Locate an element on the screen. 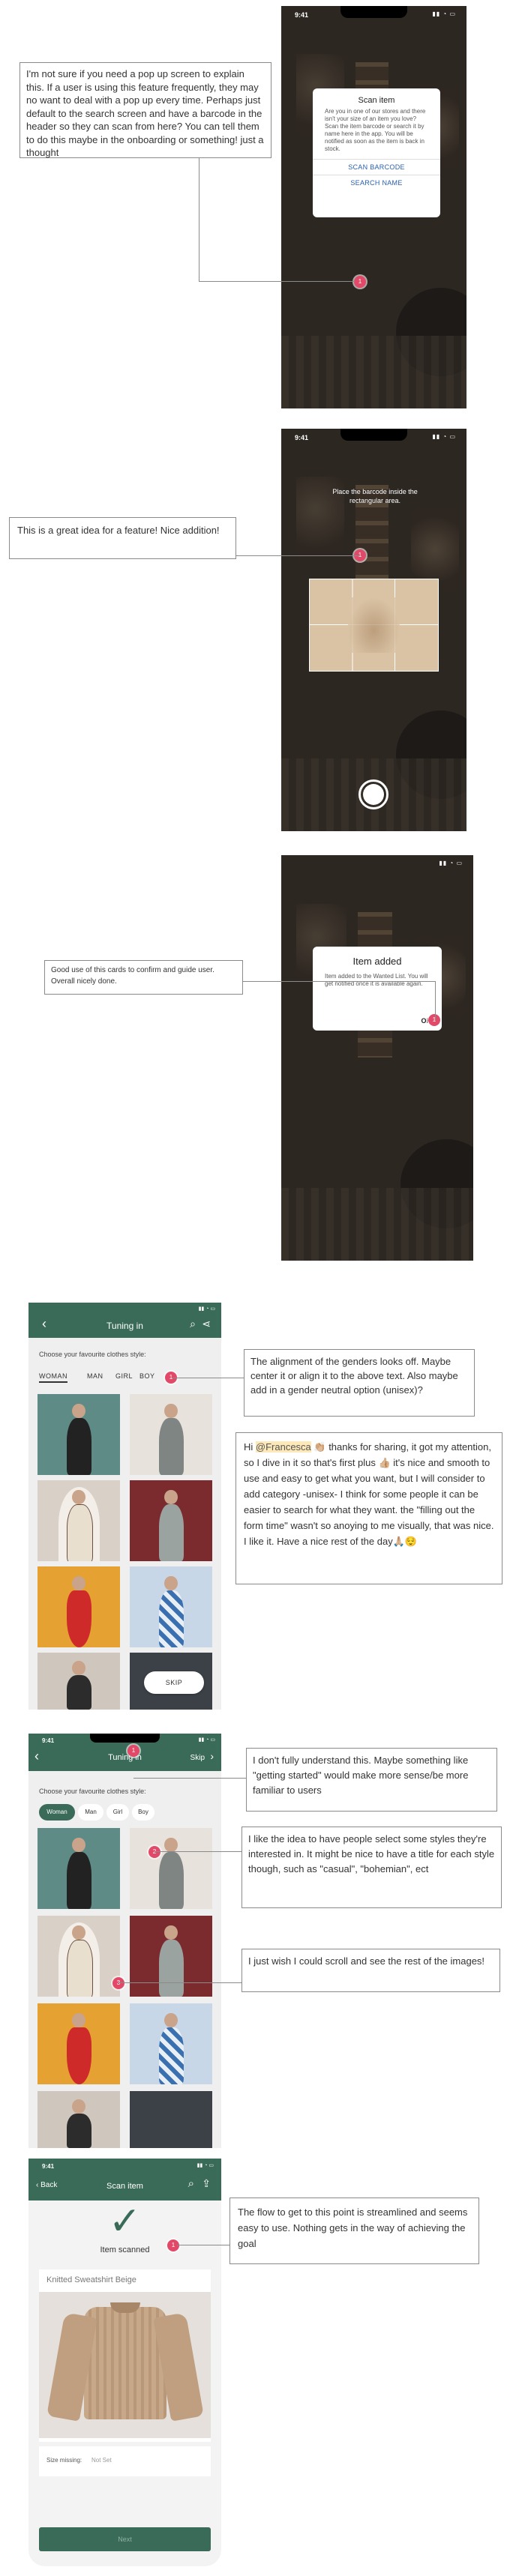  tab-man: MAN is located at coordinates (95, 1376).